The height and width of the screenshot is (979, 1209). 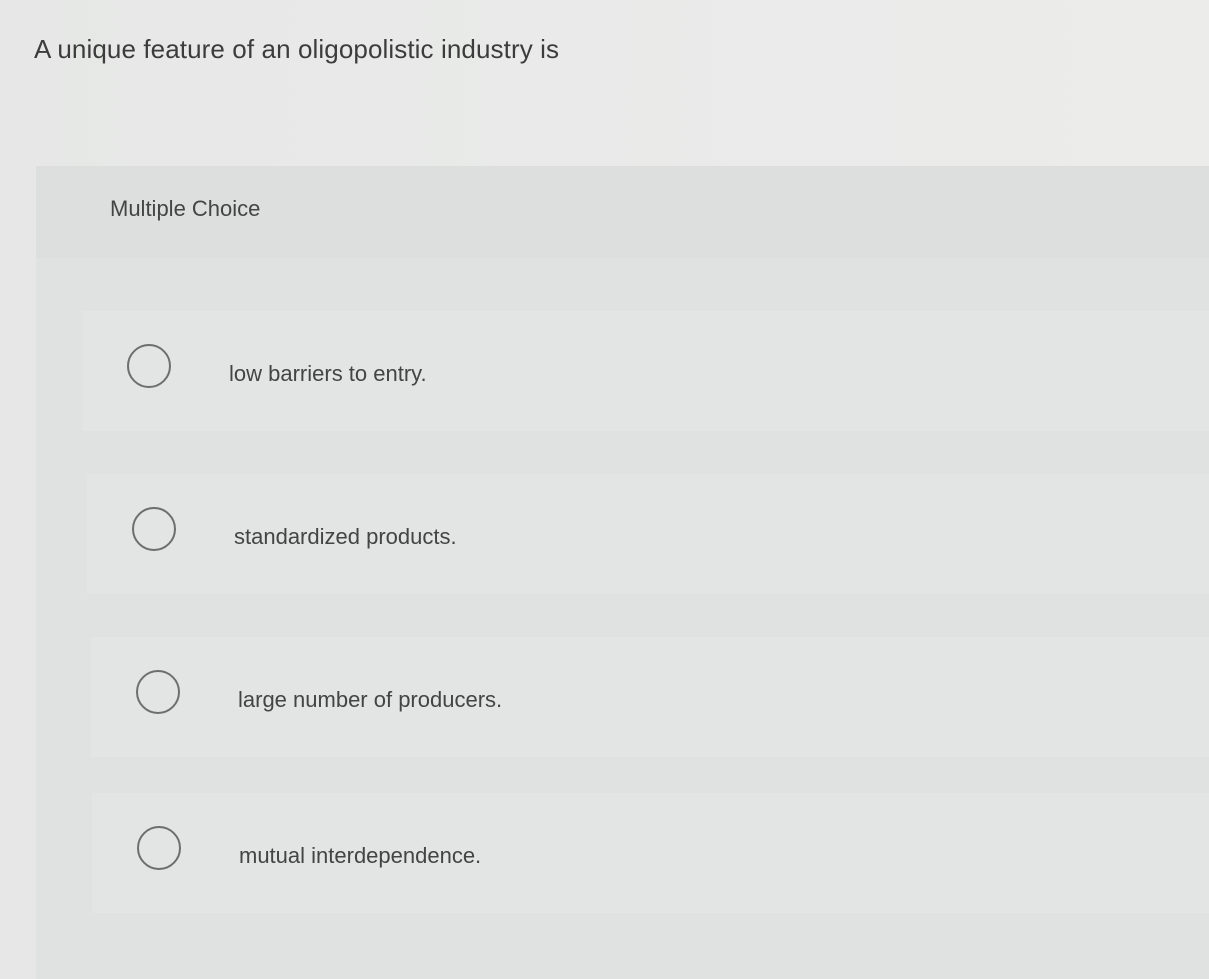 I want to click on panel-title: Multiple Choice, so click(x=185, y=208).